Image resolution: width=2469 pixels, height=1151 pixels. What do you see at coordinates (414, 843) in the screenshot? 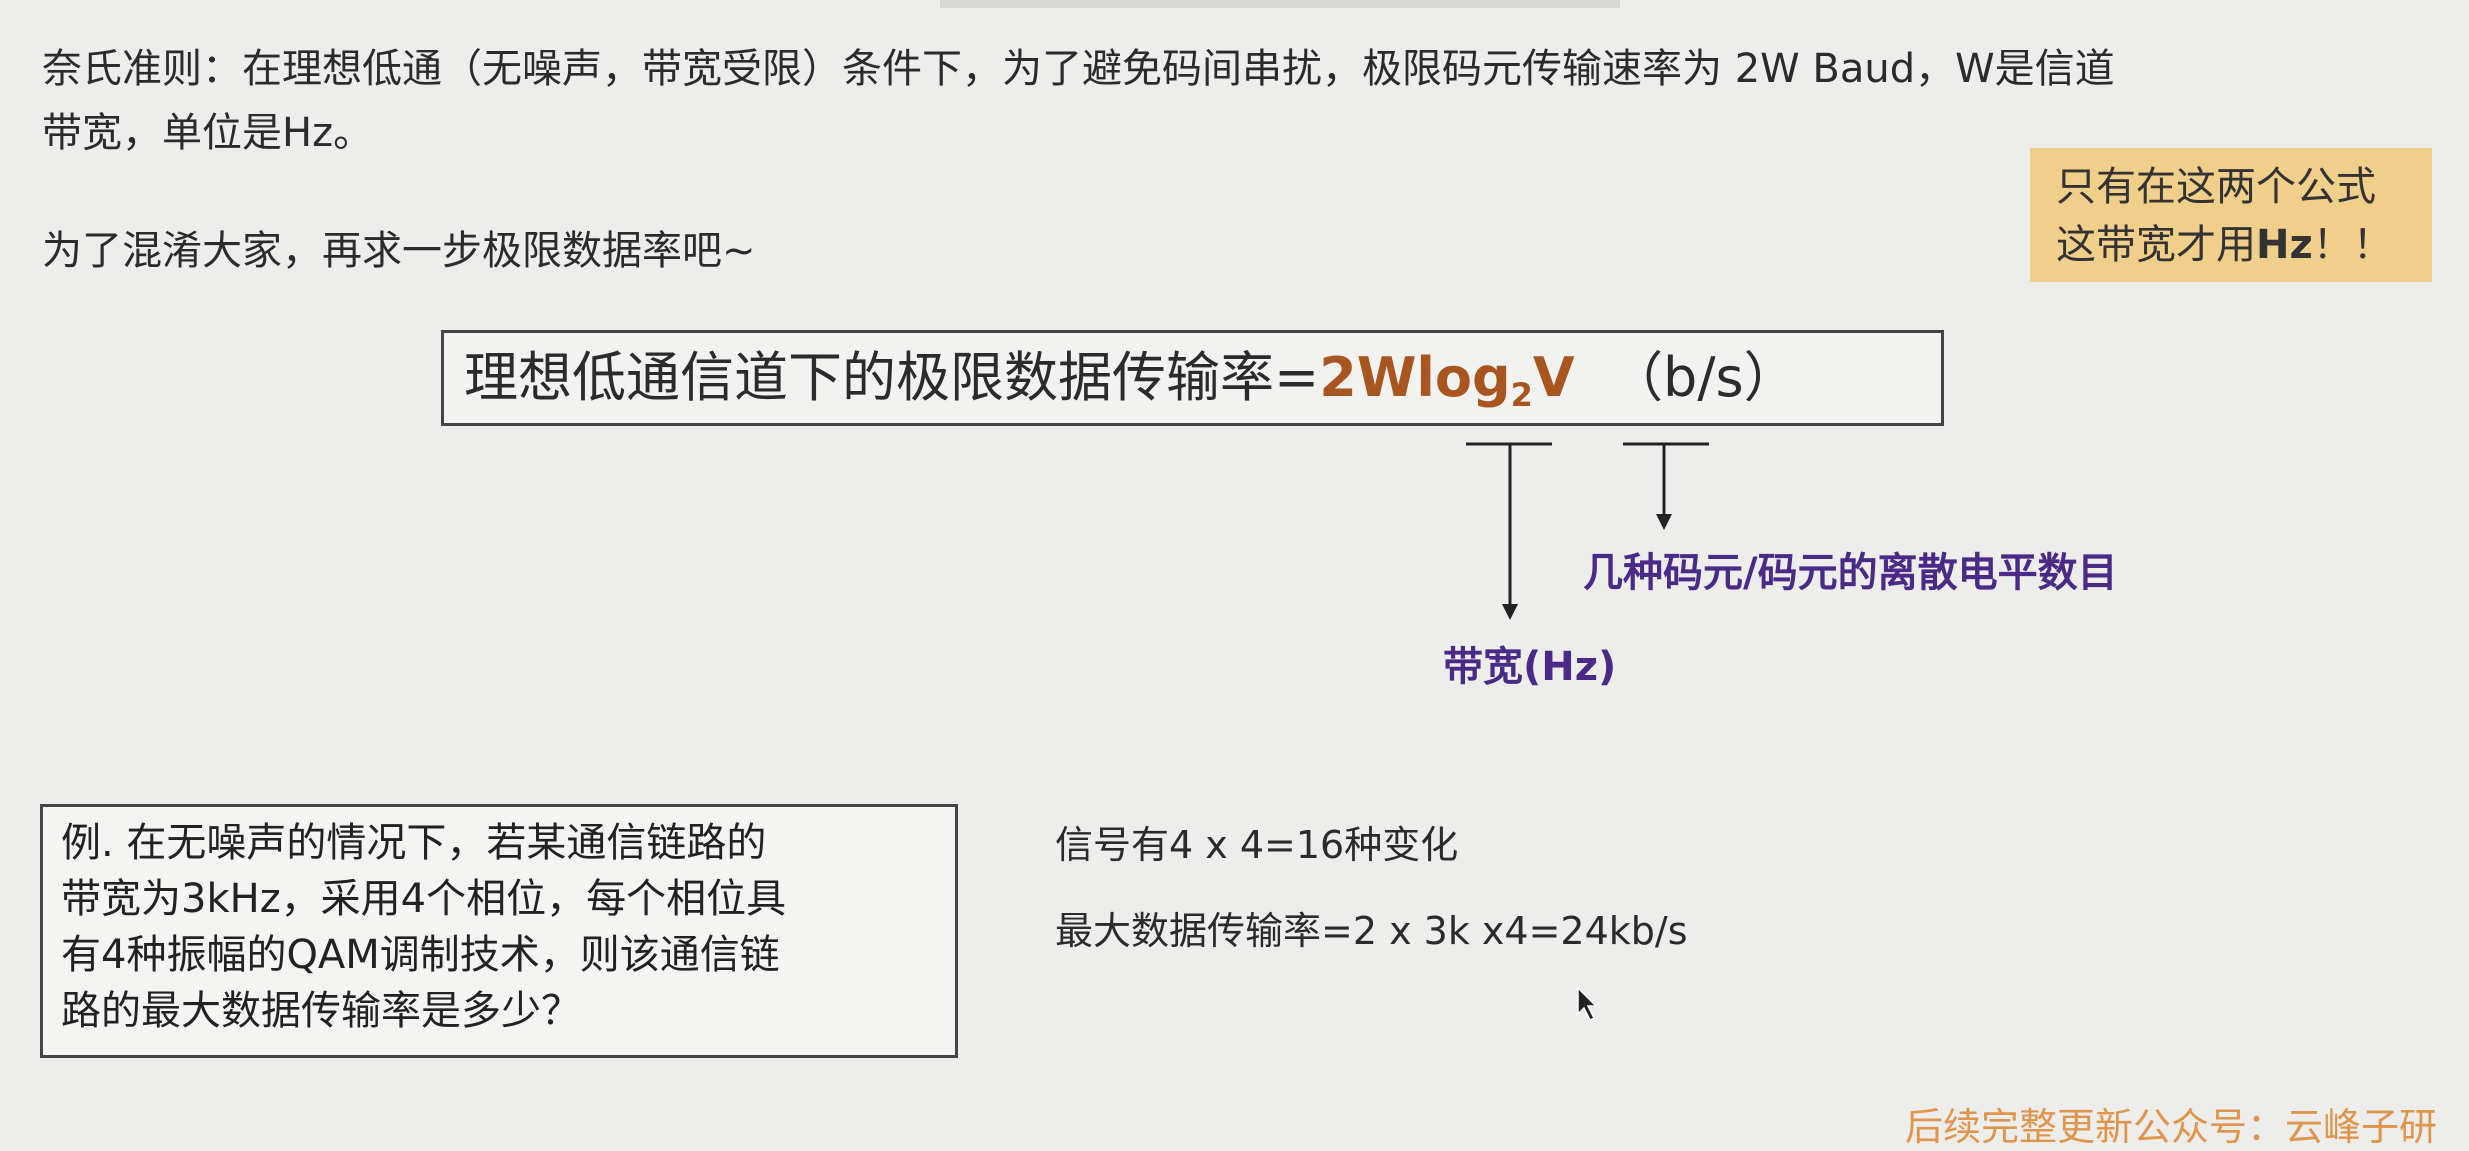
I see `example-line: 例. 在无噪声的情况下，若某通信链路的` at bounding box center [414, 843].